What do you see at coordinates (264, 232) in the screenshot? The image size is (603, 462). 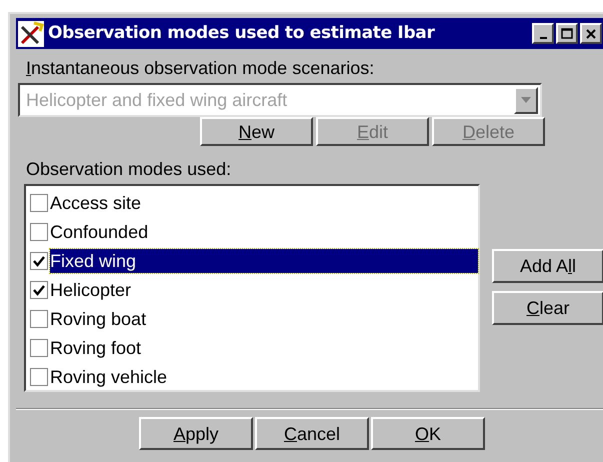 I see `list-item: Confounded` at bounding box center [264, 232].